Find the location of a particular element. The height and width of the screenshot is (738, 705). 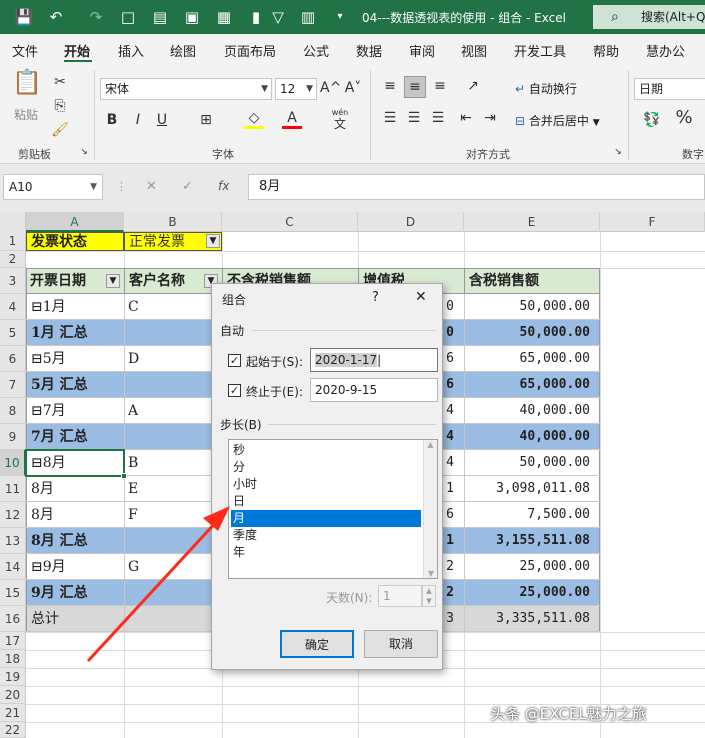

arrow-head is located at coordinates (216, 518).